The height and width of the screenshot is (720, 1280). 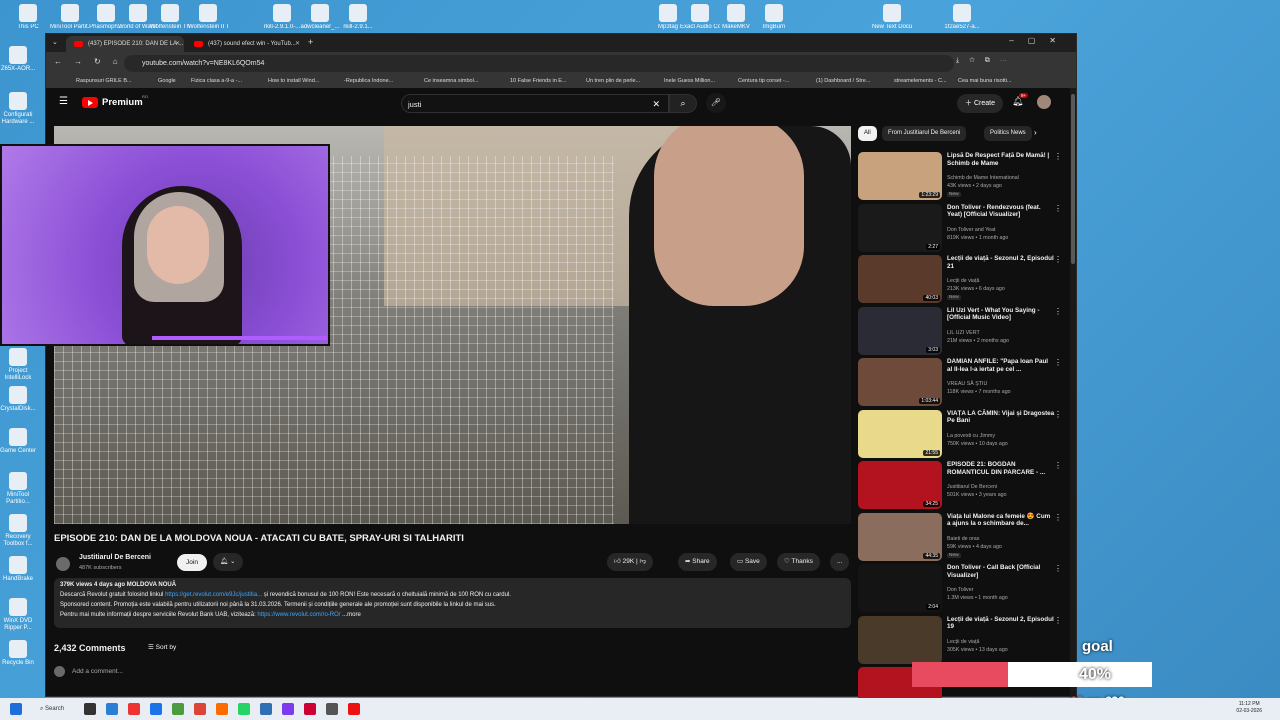 What do you see at coordinates (900, 227) in the screenshot?
I see `video-thumbnail: 2:27` at bounding box center [900, 227].